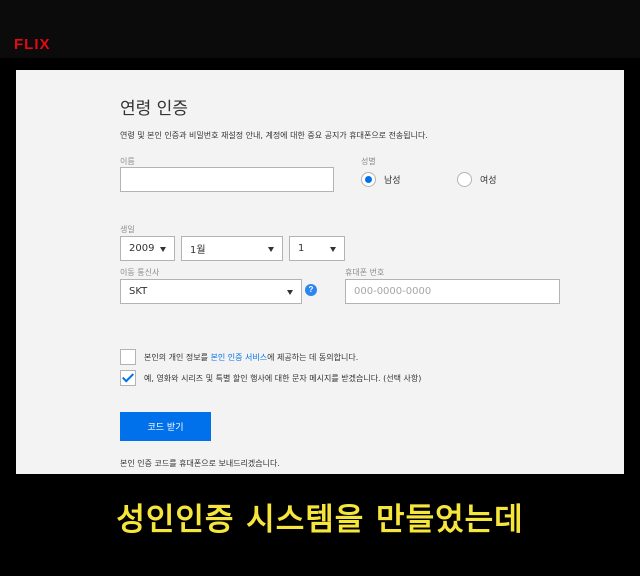 The height and width of the screenshot is (576, 640). What do you see at coordinates (365, 272) in the screenshot?
I see `phone-label: 휴대폰 번호` at bounding box center [365, 272].